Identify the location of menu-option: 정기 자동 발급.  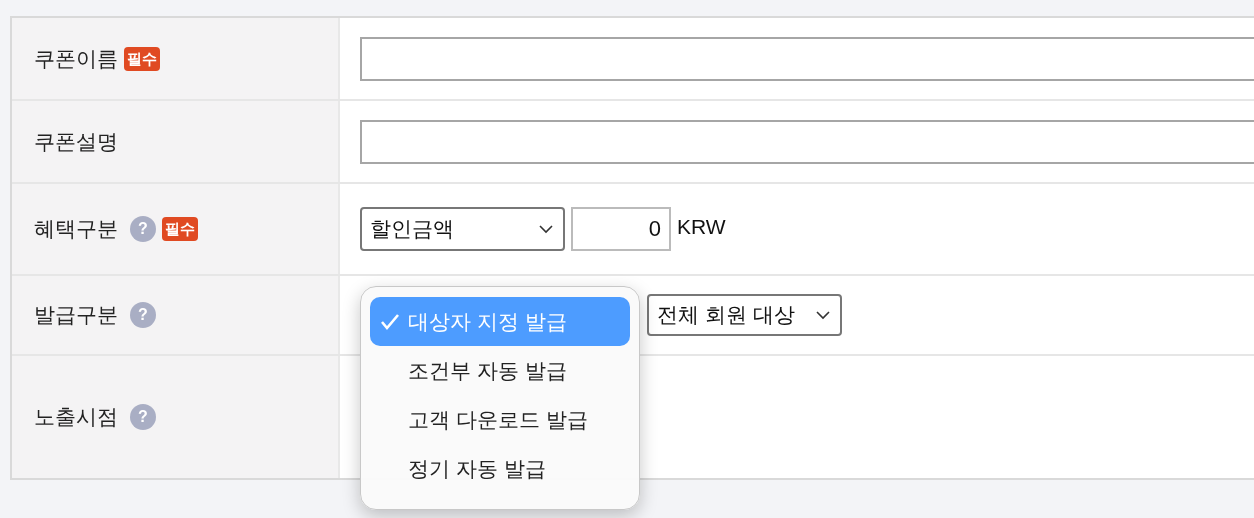
(500, 468).